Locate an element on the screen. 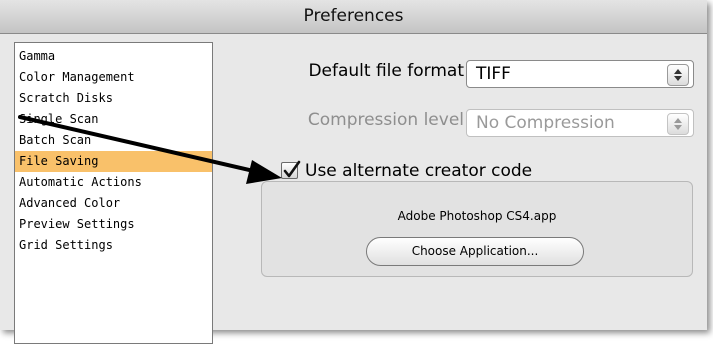 This screenshot has height=344, width=713. sidebar-item-advanced-color: Advanced Color is located at coordinates (113, 203).